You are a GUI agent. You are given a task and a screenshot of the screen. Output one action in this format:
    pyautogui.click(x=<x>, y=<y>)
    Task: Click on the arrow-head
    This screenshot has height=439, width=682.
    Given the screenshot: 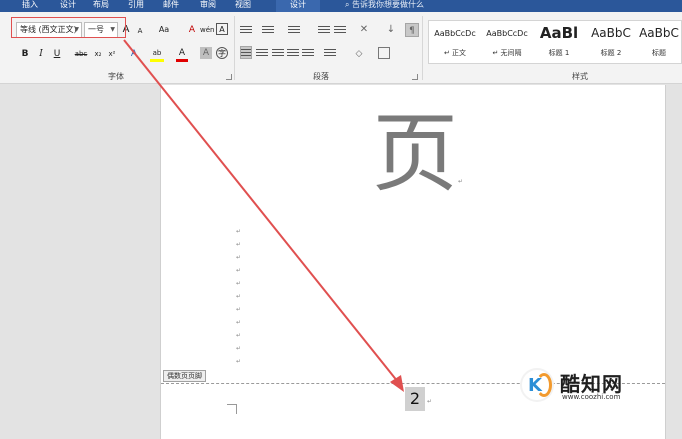 What is the action you would take?
    pyautogui.click(x=397, y=383)
    